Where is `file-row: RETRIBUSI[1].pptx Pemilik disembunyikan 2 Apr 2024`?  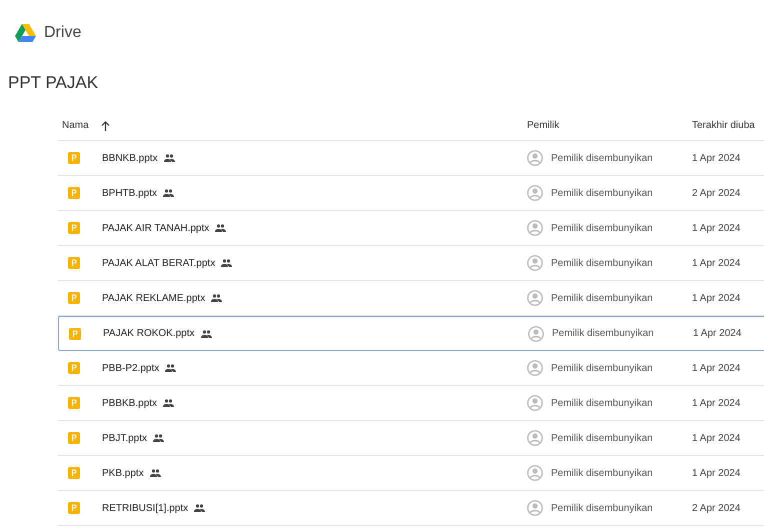
file-row: RETRIBUSI[1].pptx Pemilik disembunyikan 2 Apr 2024 is located at coordinates (411, 508).